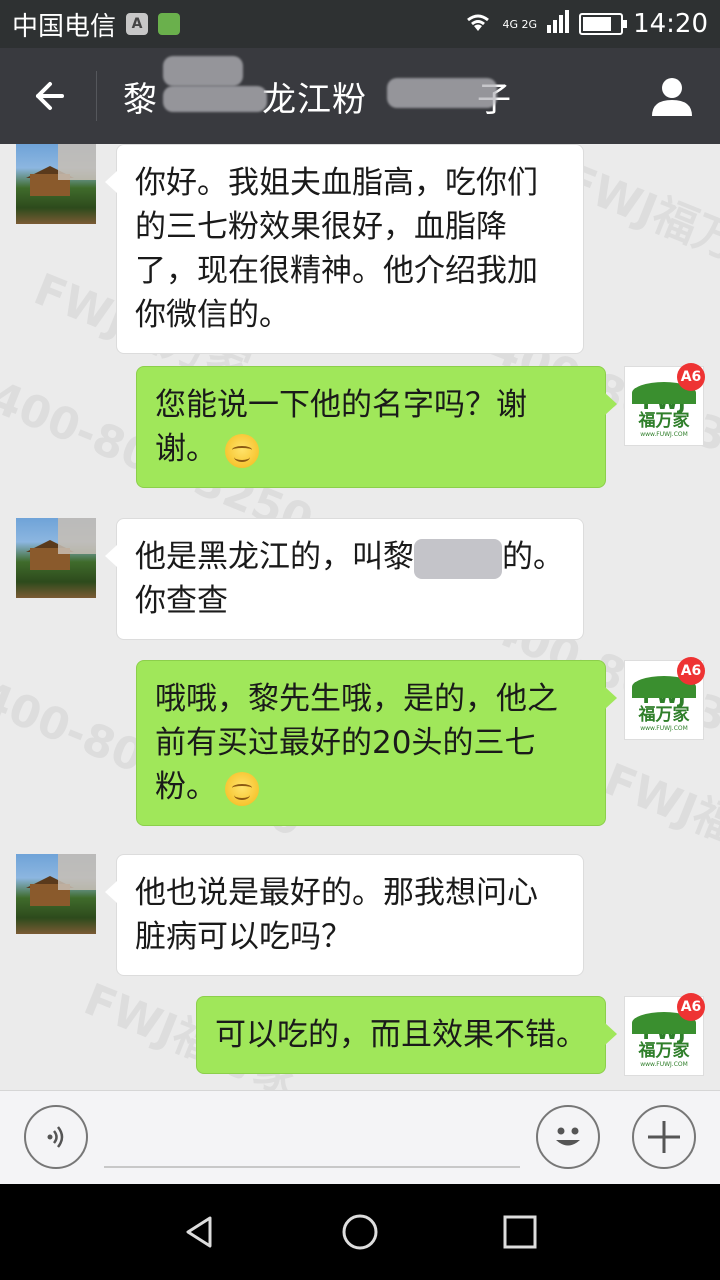 This screenshot has height=1280, width=720. I want to click on chat-header: 黎龙江粉子, so click(360, 96).